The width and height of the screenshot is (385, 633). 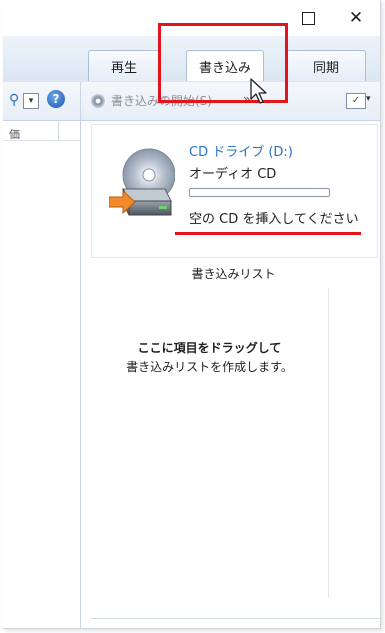 I want to click on maximize-icon, so click(x=308, y=18).